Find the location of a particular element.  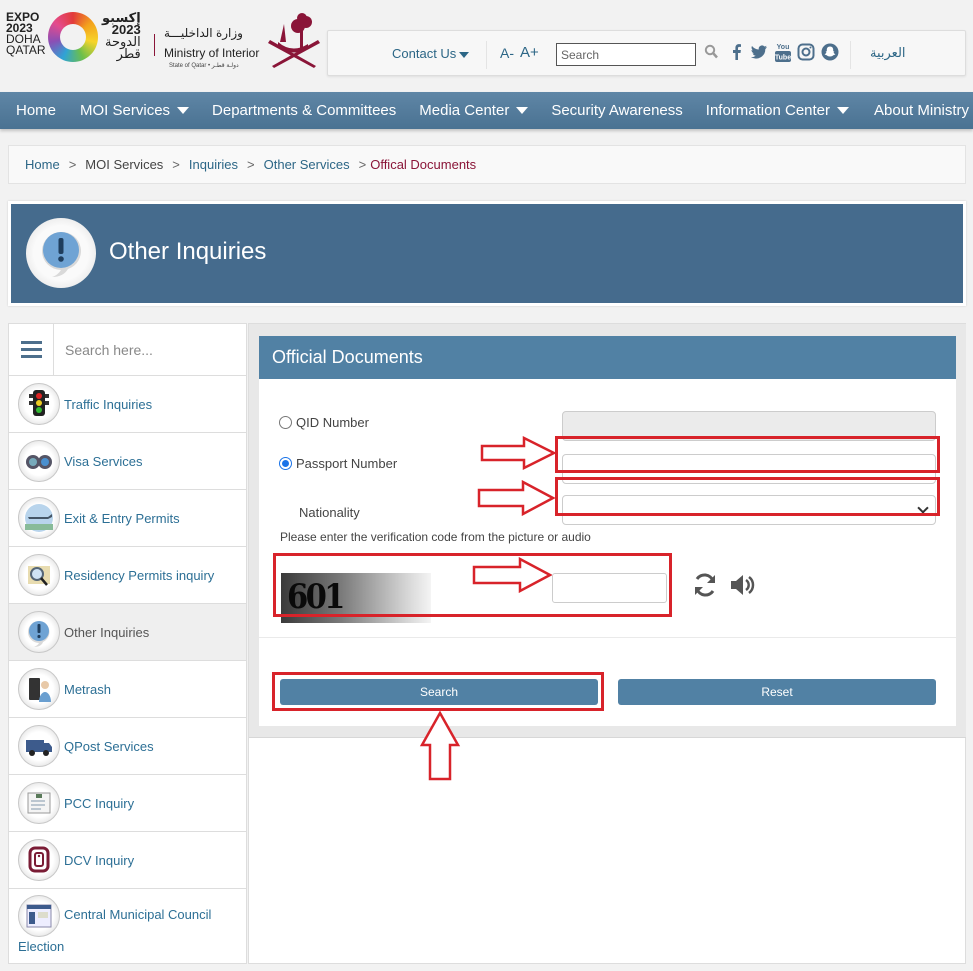

sidebar-item-visa-services: Visa Services is located at coordinates (127, 461).